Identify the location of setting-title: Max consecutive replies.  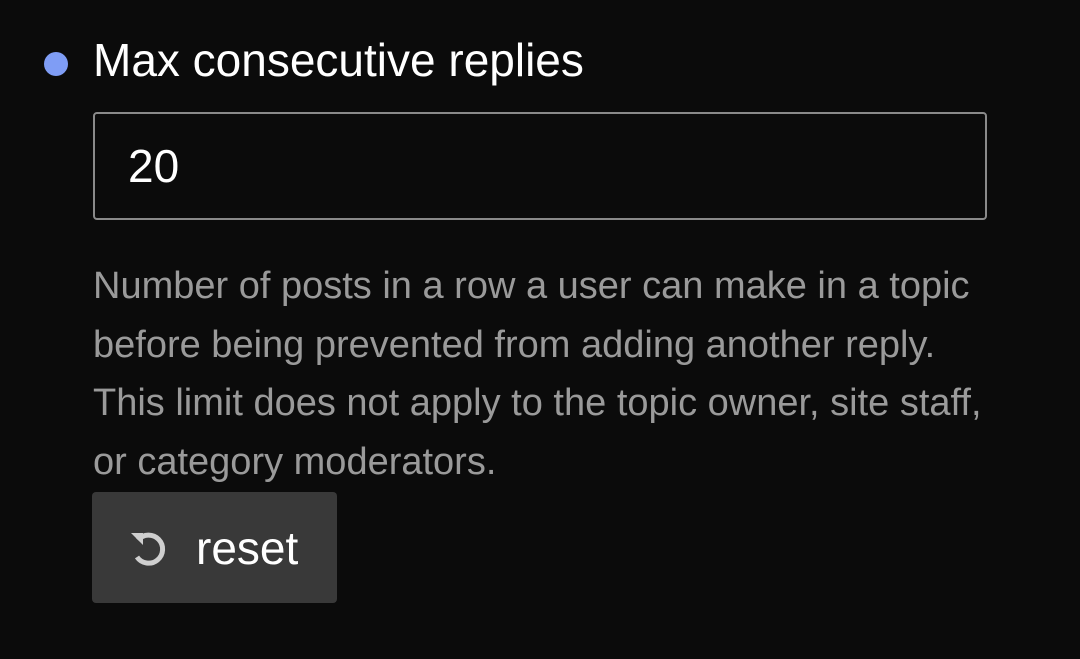
(338, 60).